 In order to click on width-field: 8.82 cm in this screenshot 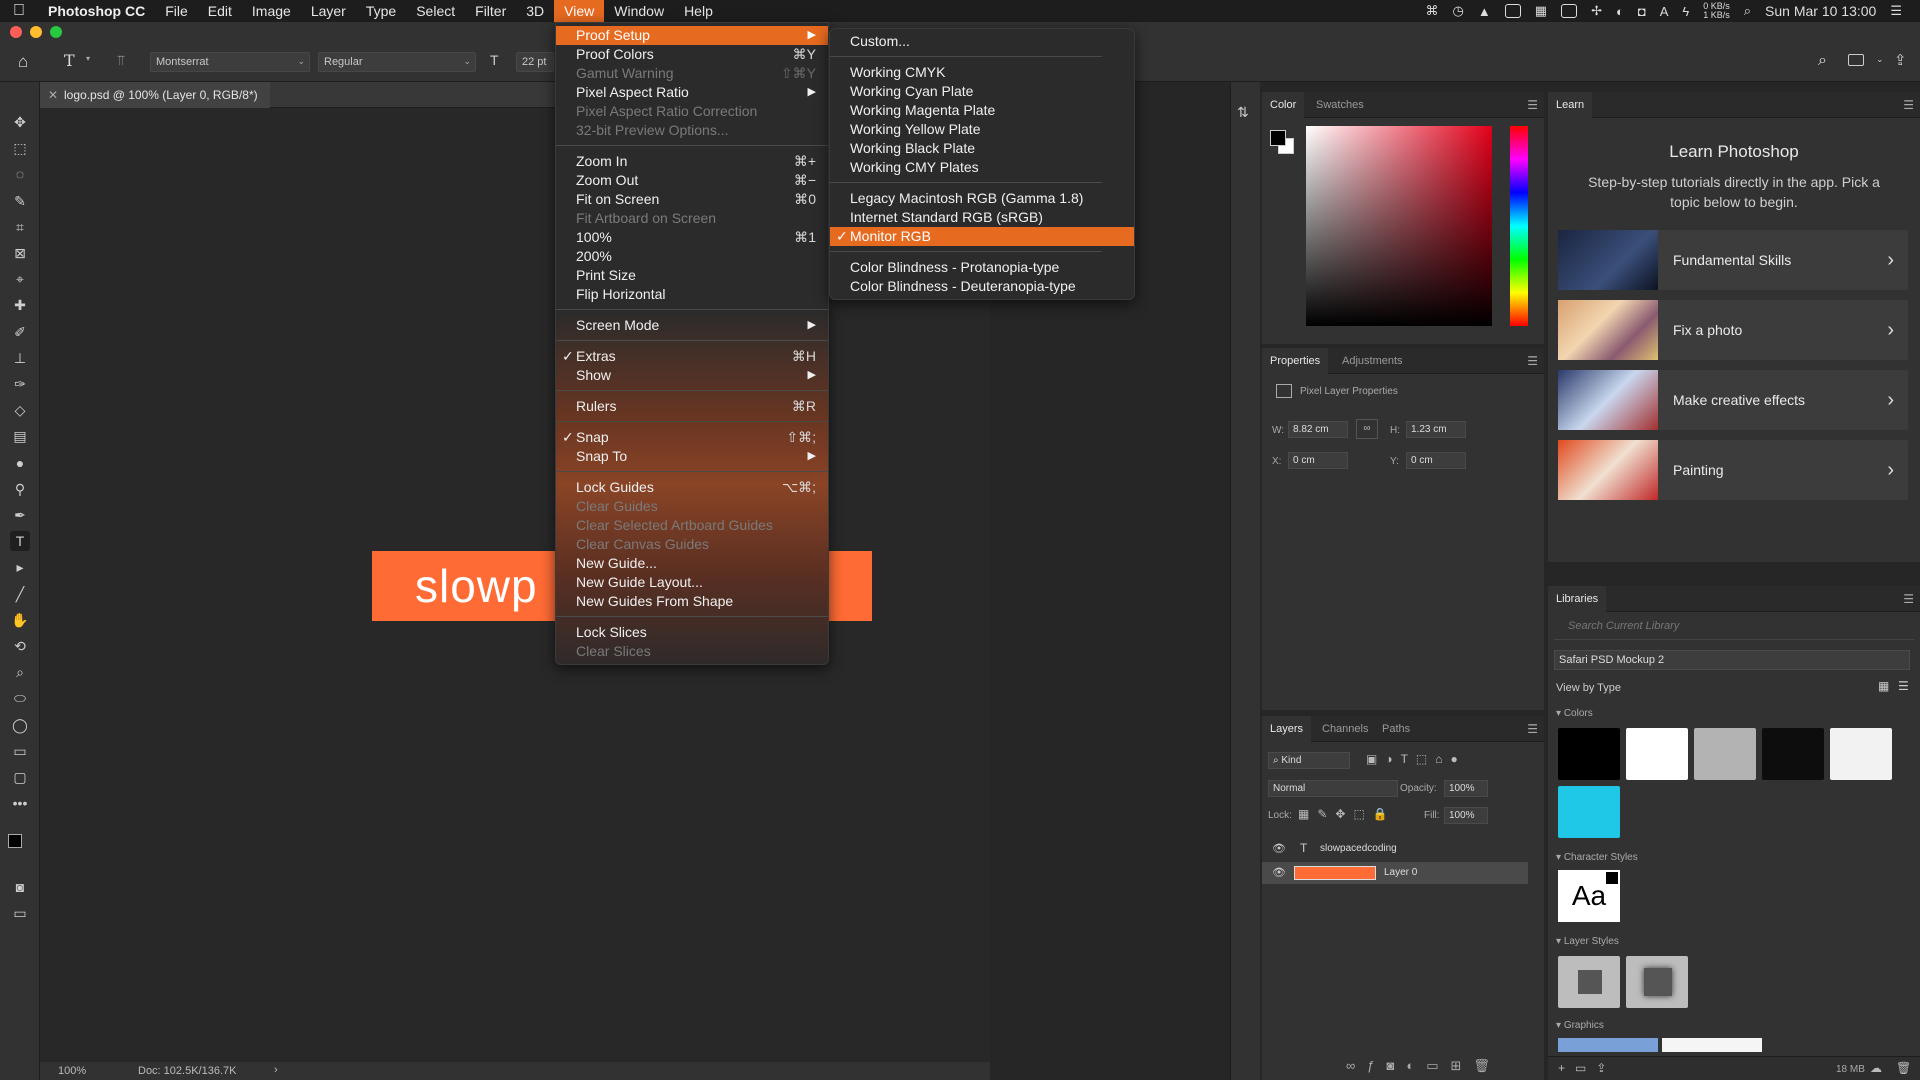, I will do `click(1318, 429)`.